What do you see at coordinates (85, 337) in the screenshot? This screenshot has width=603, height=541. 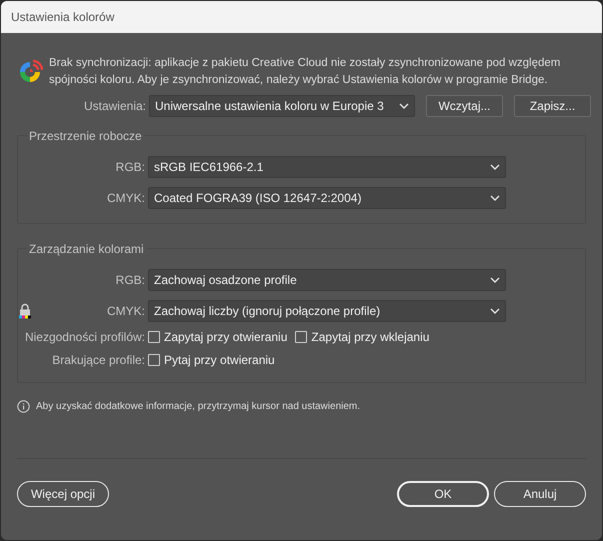 I see `field-label: Niezgodności profilów:` at bounding box center [85, 337].